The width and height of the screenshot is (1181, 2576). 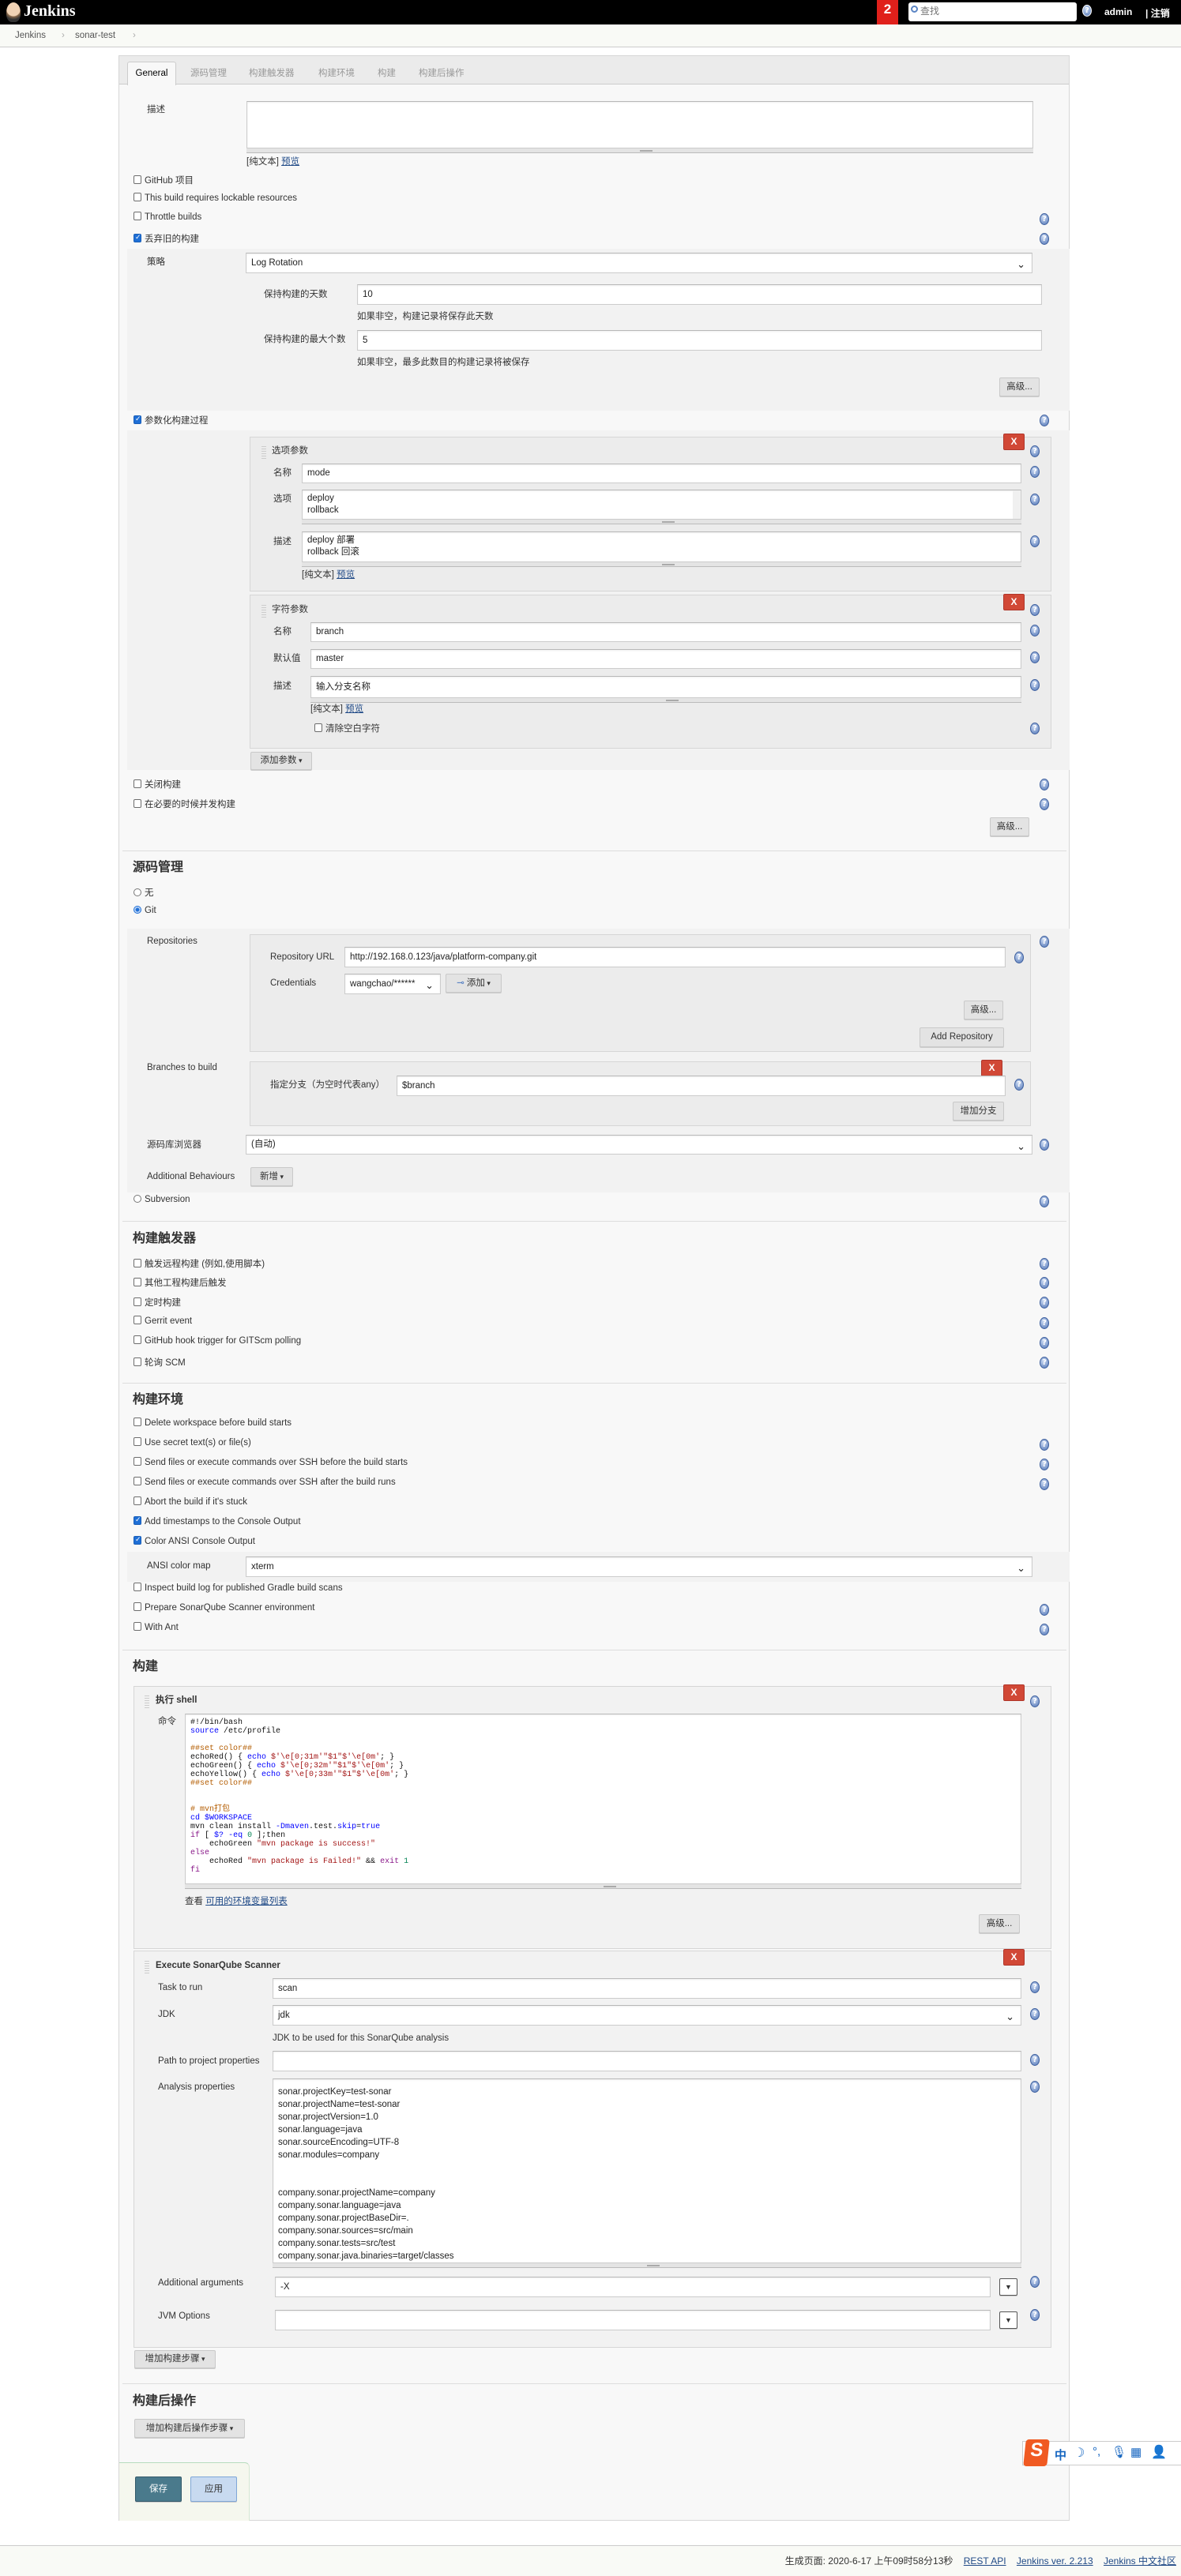 What do you see at coordinates (639, 1145) in the screenshot?
I see `repo-browser-select: (自动)` at bounding box center [639, 1145].